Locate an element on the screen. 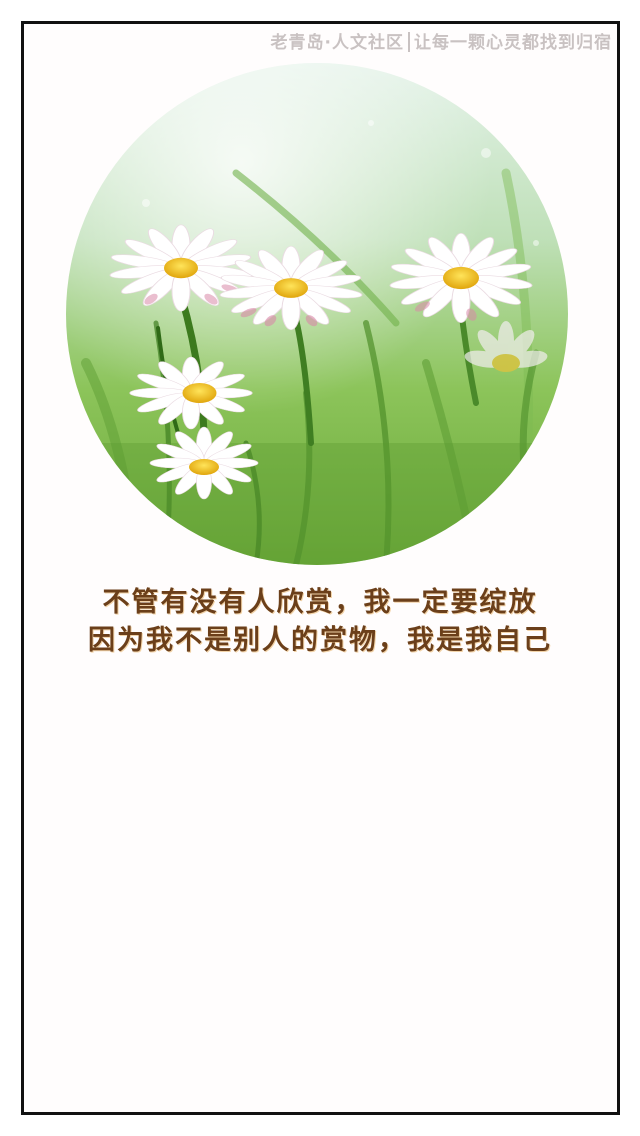  watermark-slogan: 让每一颗心灵都找到归宿 is located at coordinates (513, 43).